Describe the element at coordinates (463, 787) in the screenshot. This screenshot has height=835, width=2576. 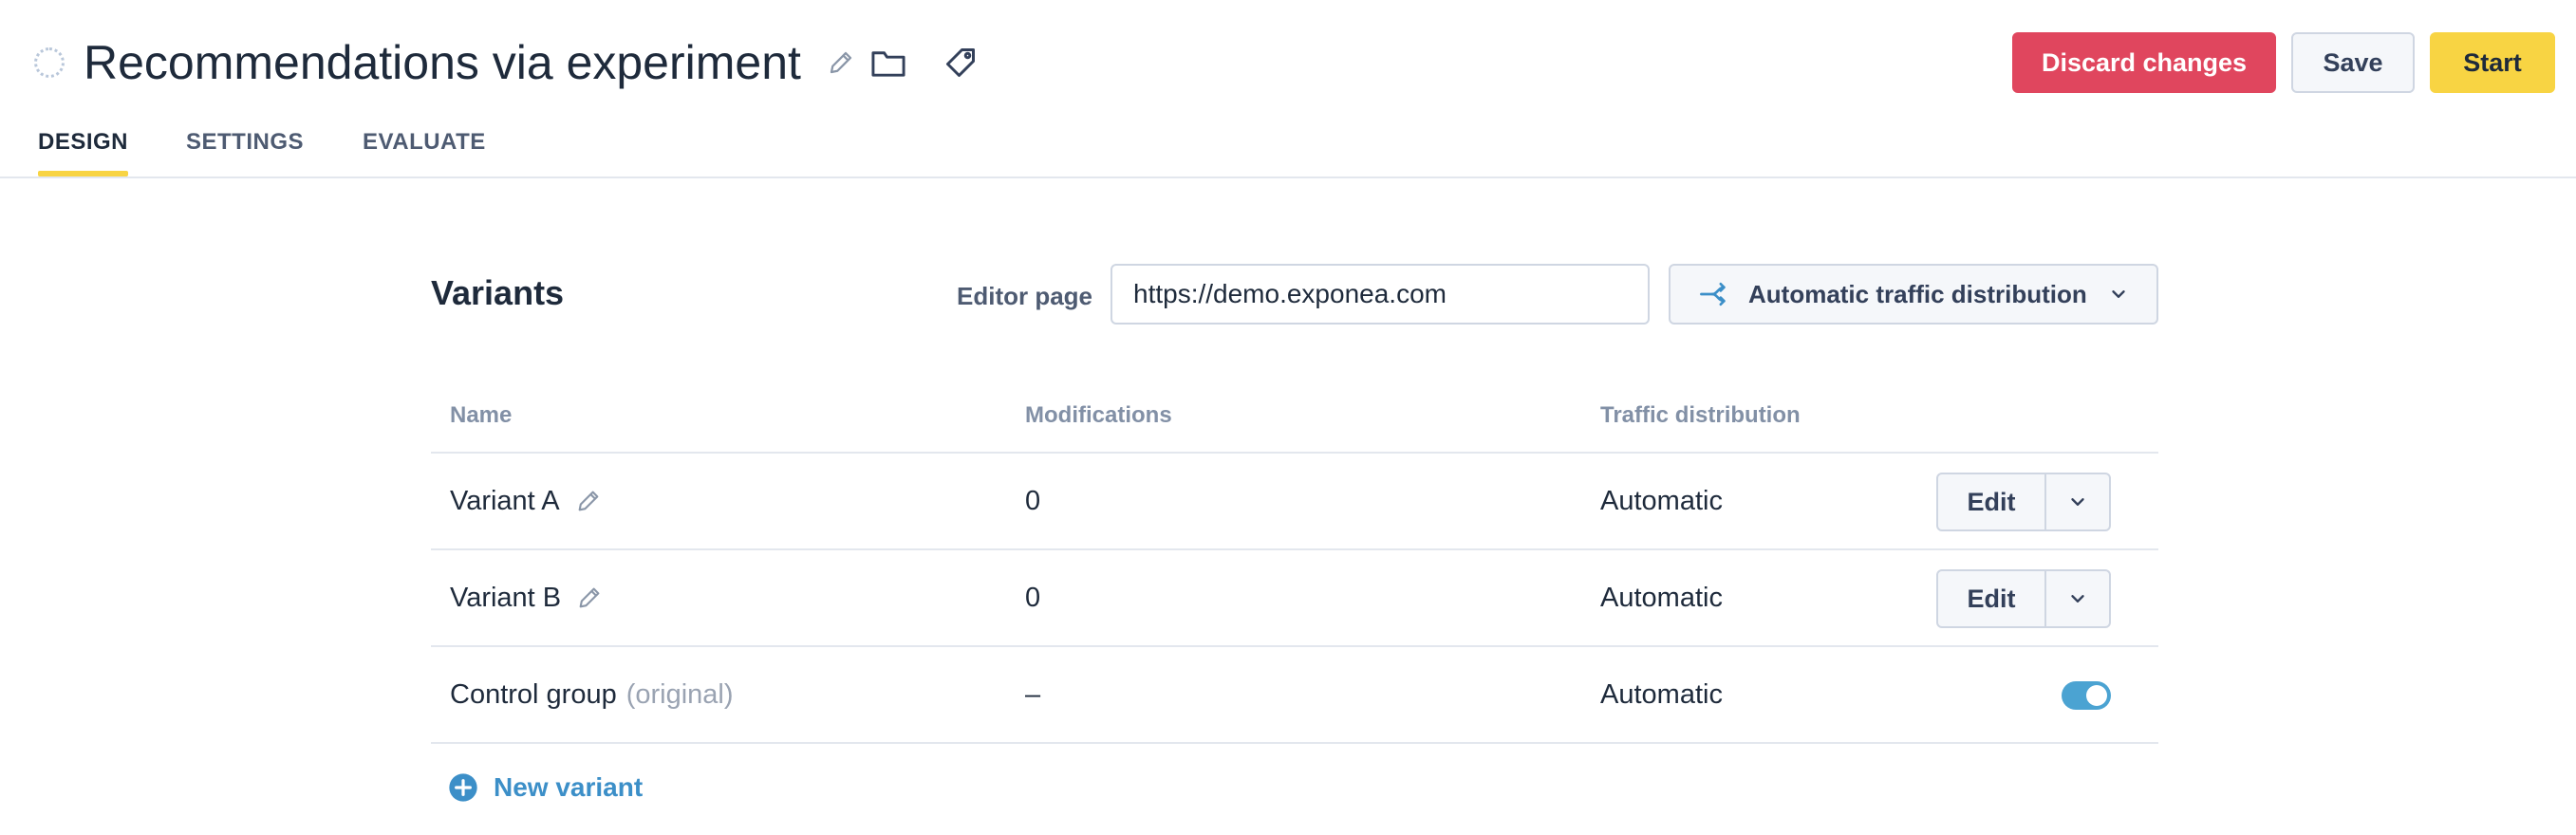
I see `plus-circle-icon` at that location.